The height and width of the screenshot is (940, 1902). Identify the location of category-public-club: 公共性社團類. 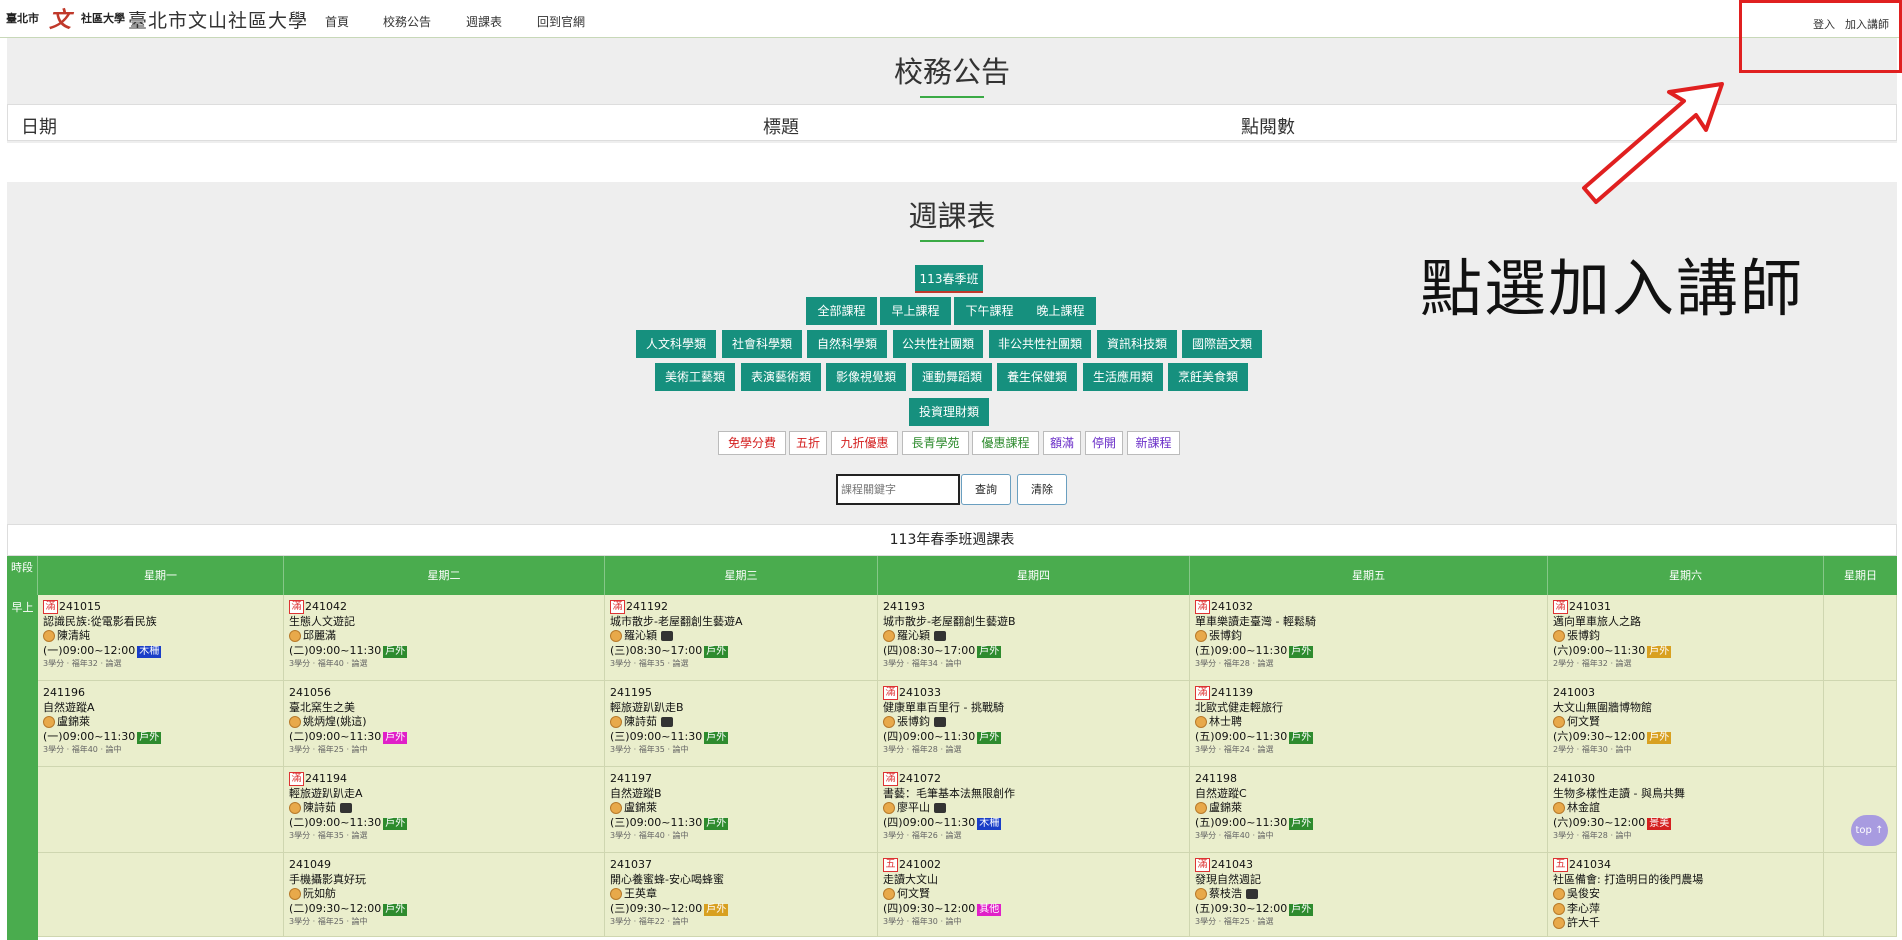
(938, 344).